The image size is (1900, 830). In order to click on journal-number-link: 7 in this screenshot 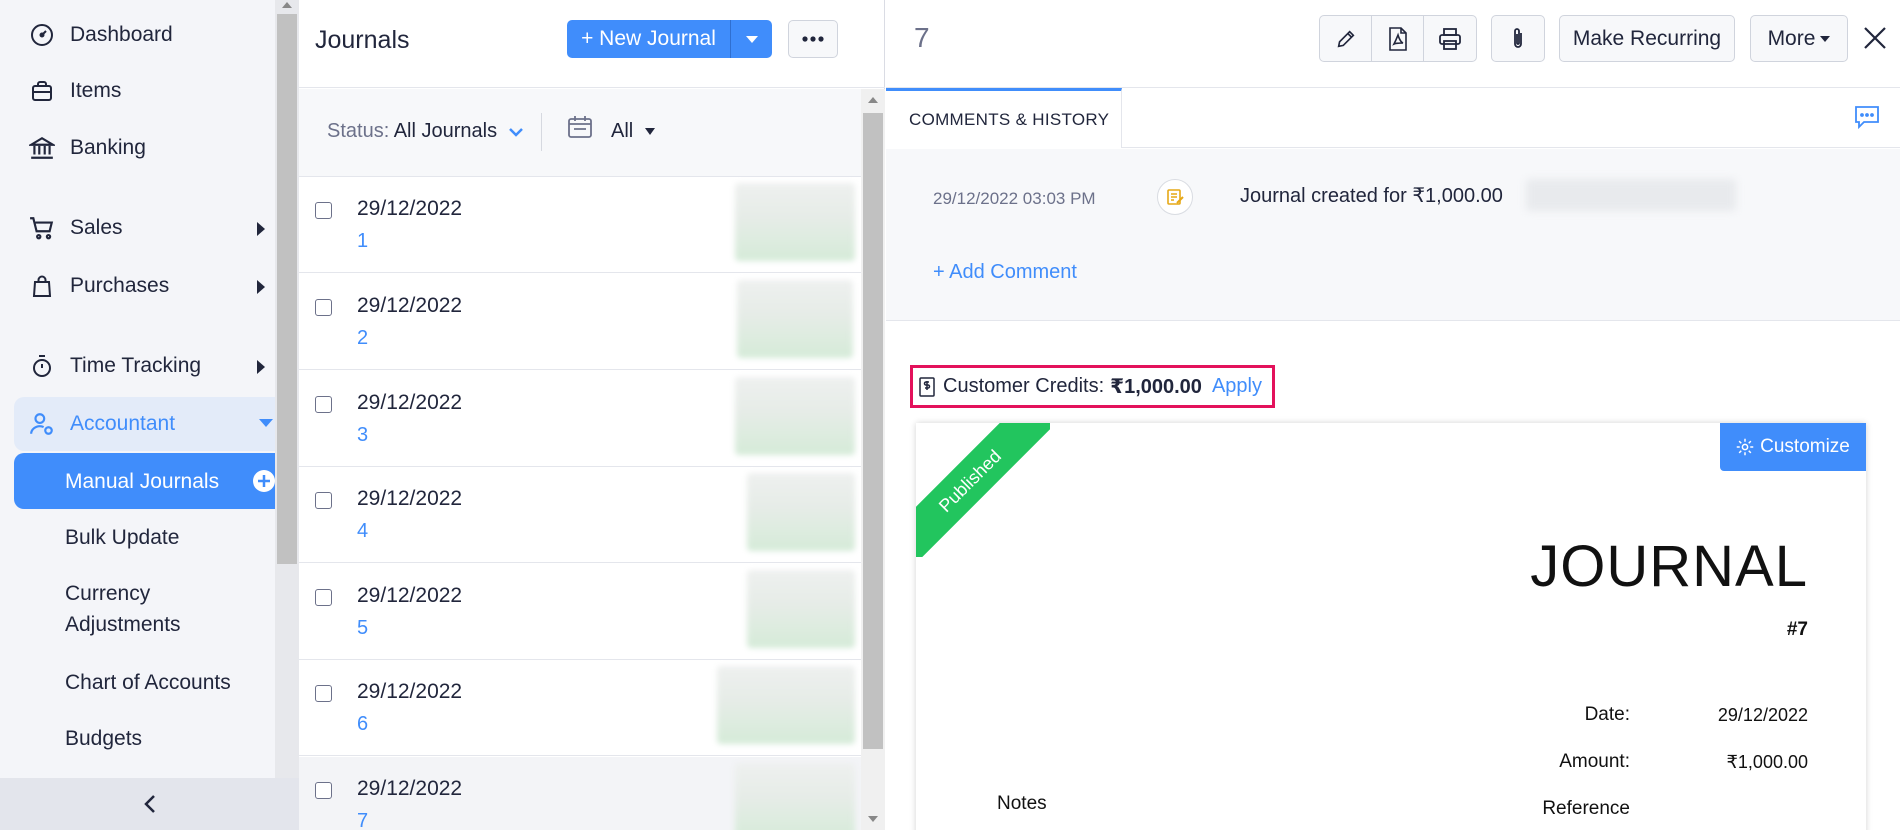, I will do `click(362, 820)`.